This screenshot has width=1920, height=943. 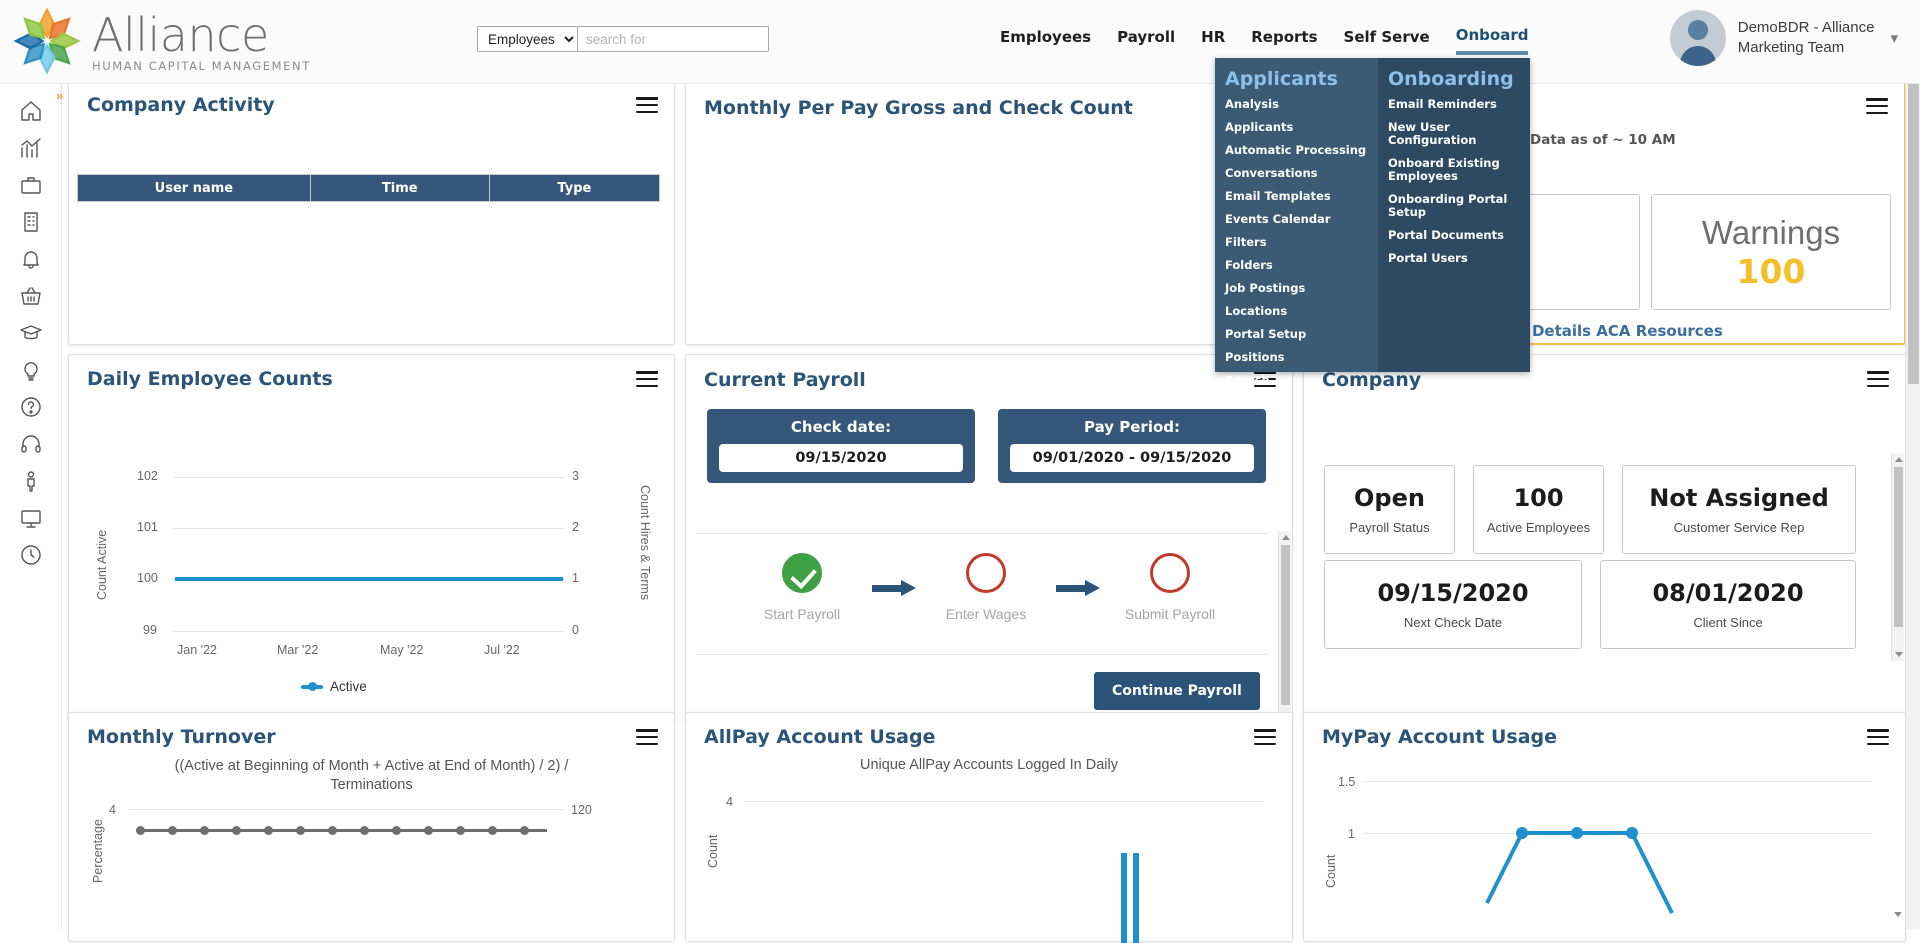 I want to click on company-tile: 08/01/2020 Client Since, so click(x=1728, y=604).